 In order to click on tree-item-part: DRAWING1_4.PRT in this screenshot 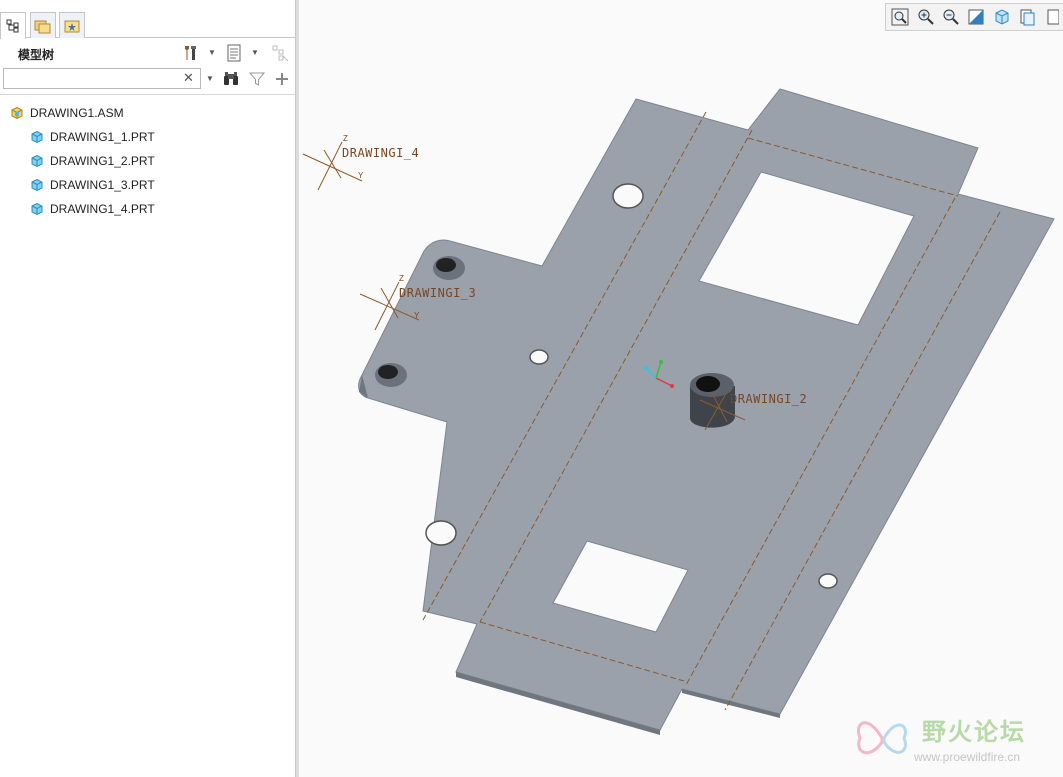, I will do `click(148, 209)`.